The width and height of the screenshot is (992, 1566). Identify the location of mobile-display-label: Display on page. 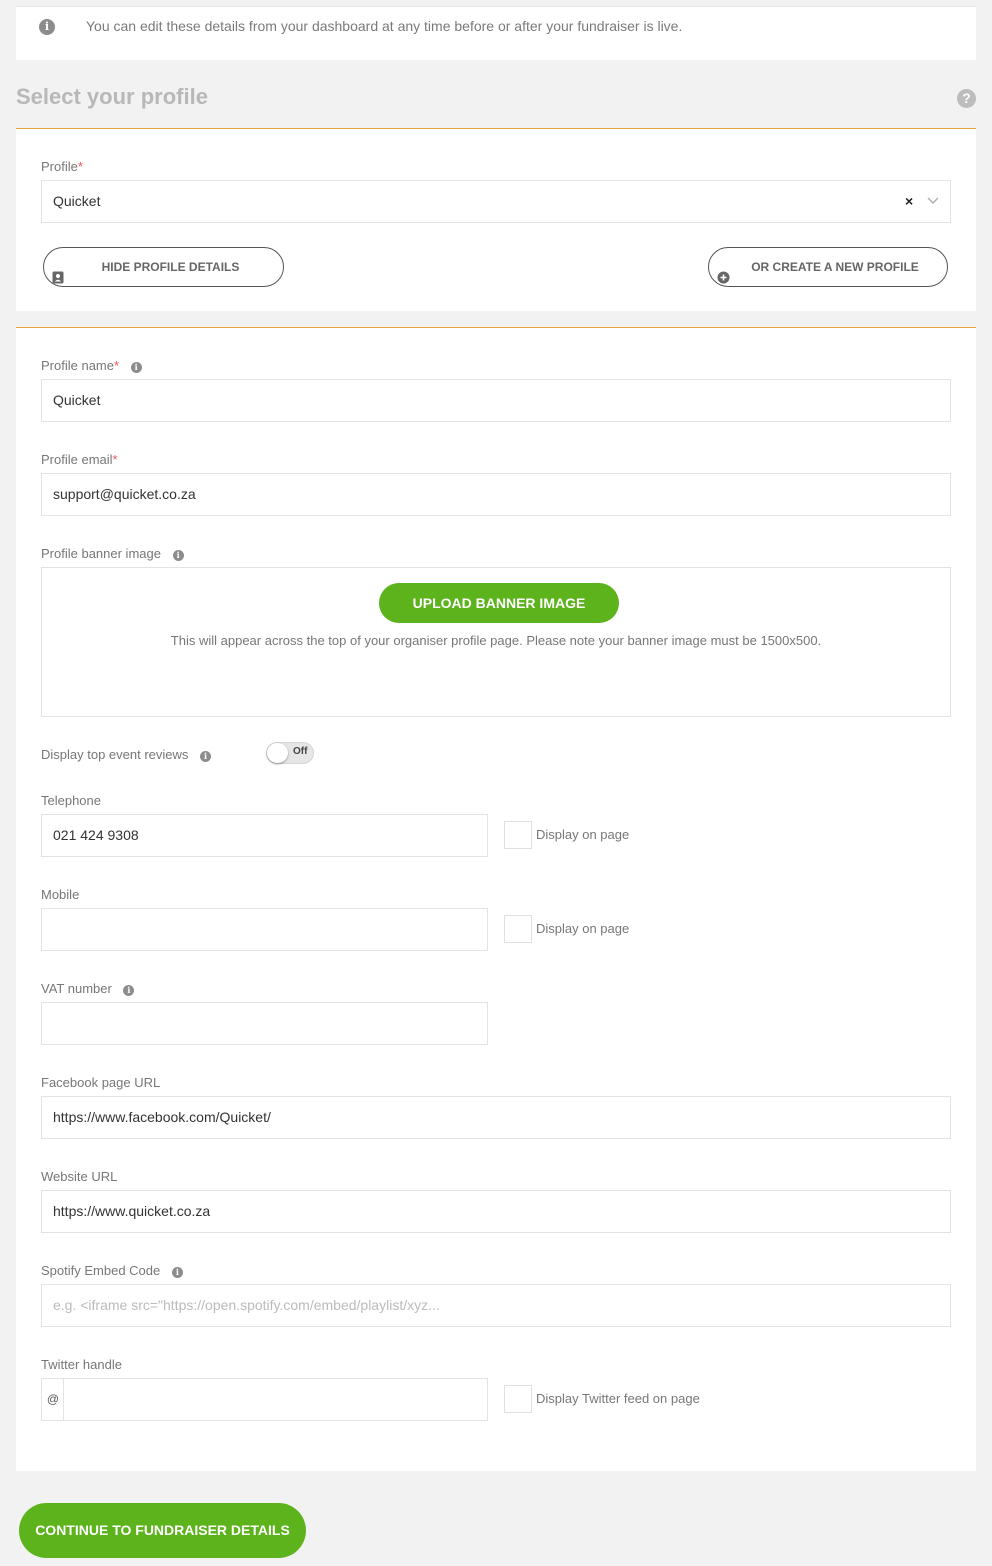
(583, 928).